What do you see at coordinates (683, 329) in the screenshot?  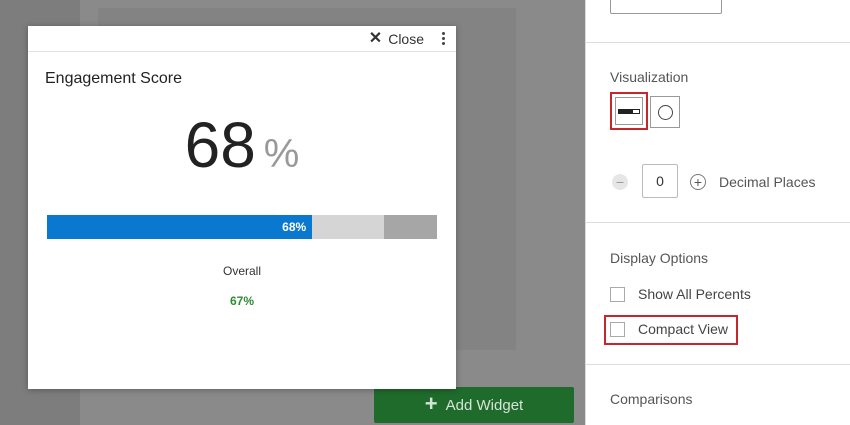 I see `compact-view-label: Compact View` at bounding box center [683, 329].